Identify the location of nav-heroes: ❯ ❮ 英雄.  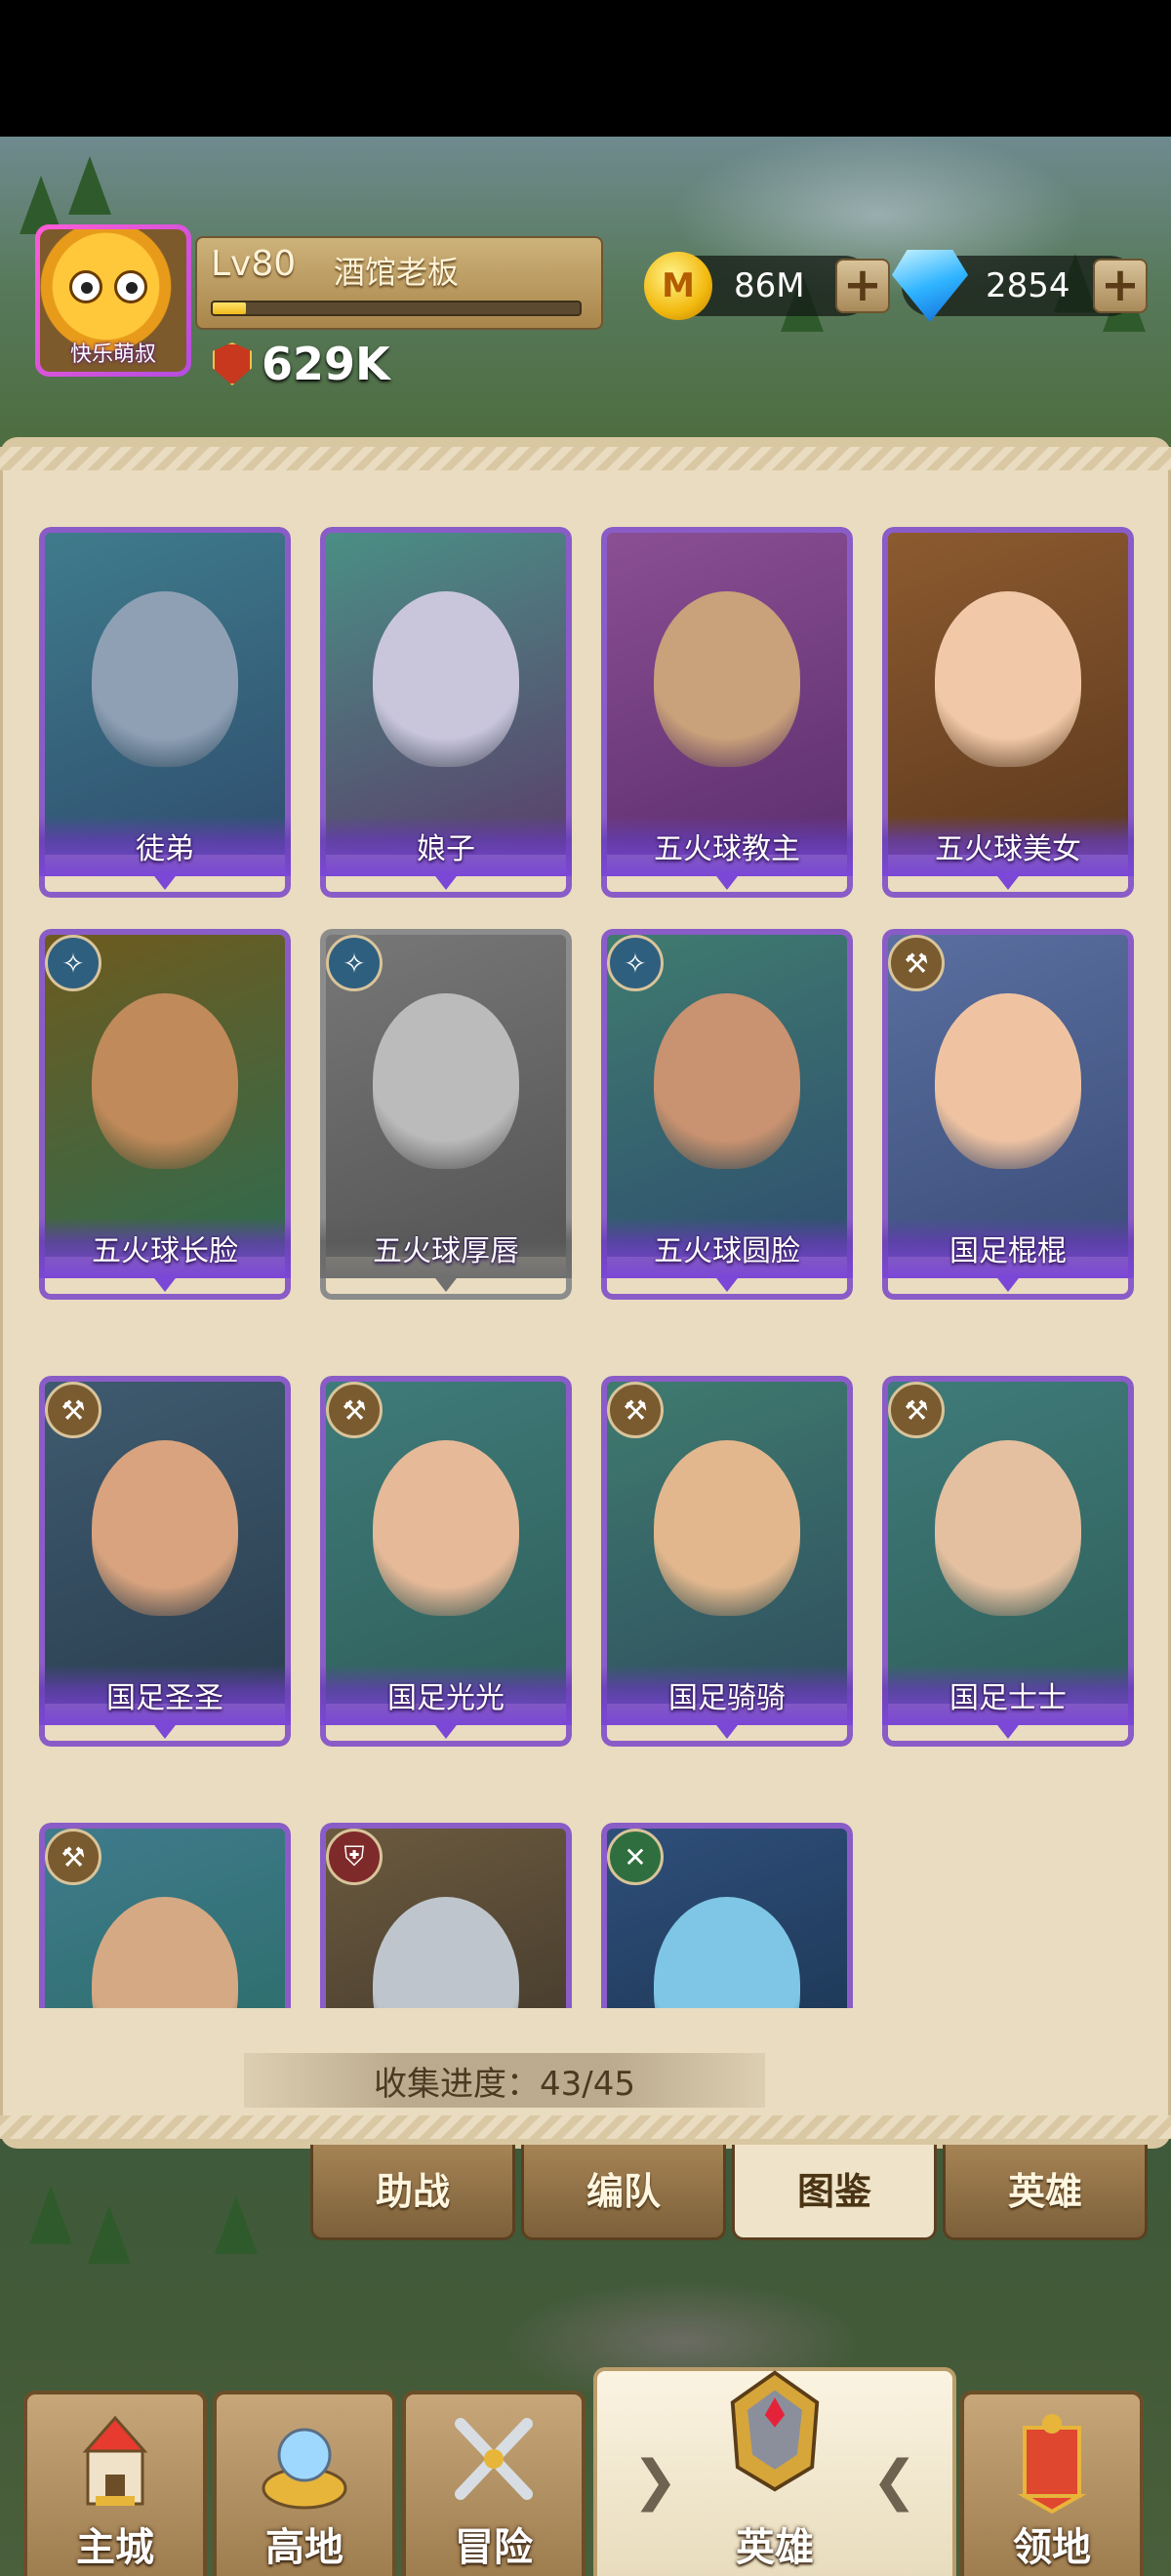
(774, 2471).